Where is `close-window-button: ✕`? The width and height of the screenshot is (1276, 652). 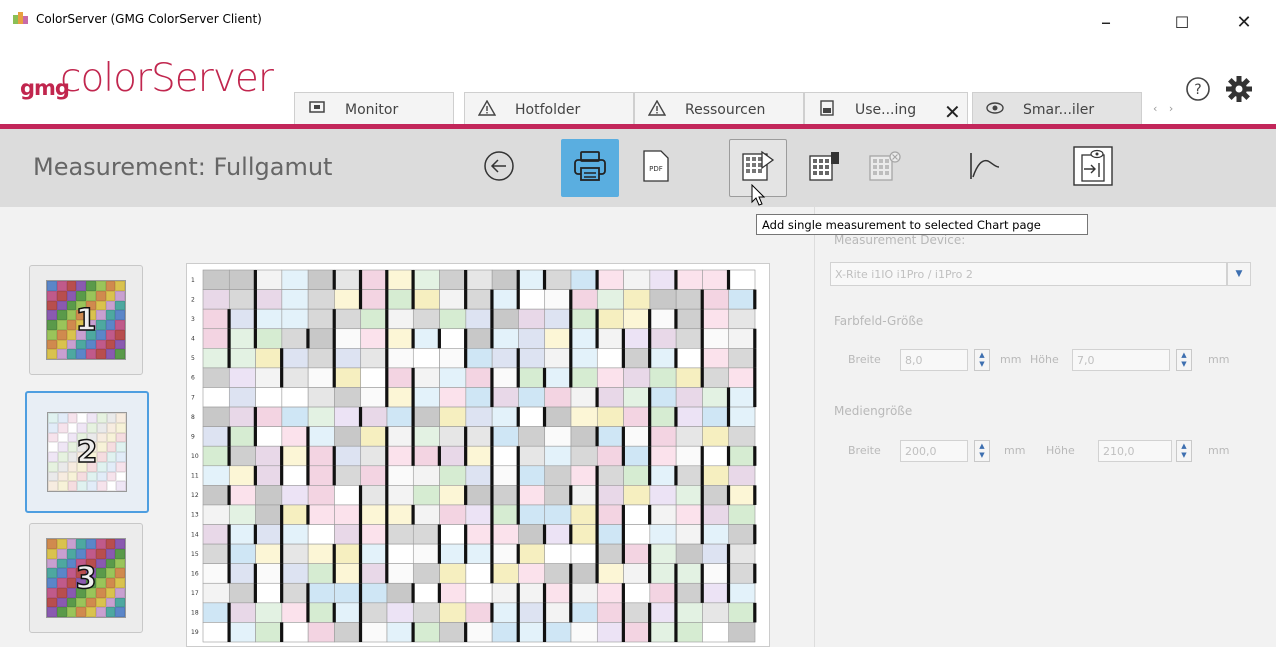 close-window-button: ✕ is located at coordinates (1244, 22).